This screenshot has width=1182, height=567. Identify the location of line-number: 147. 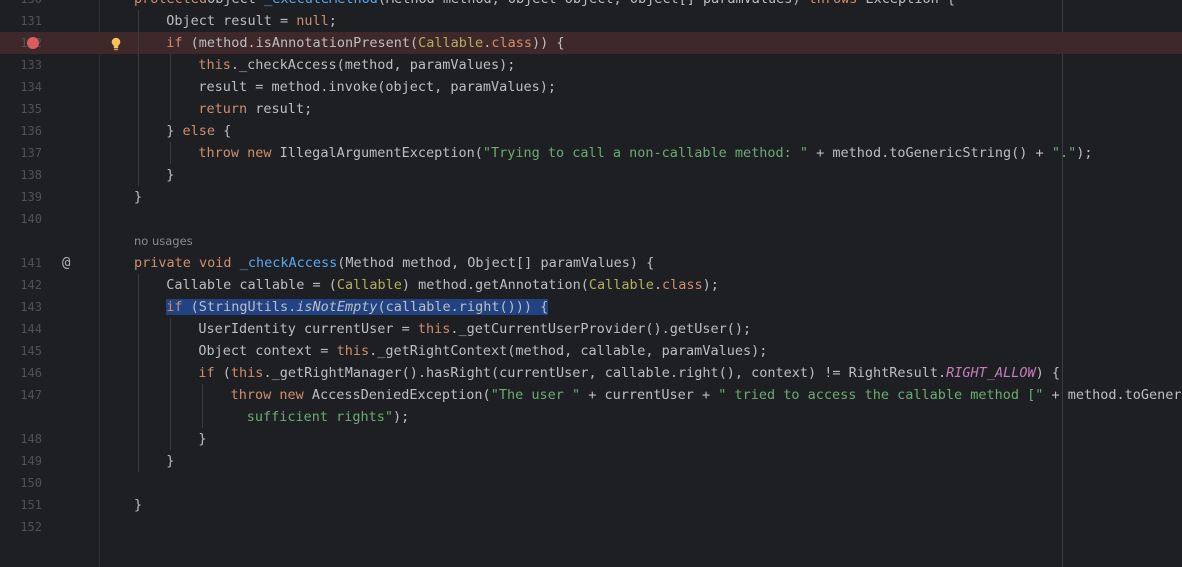
(21, 395).